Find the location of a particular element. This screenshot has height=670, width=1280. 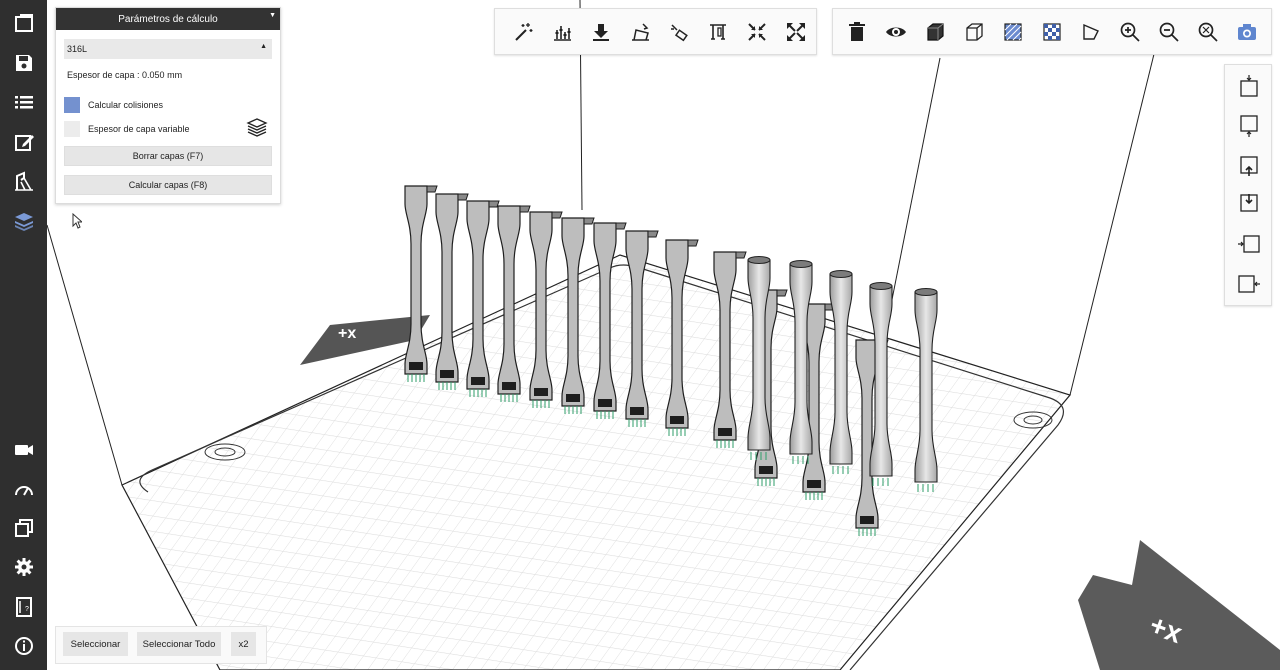

wire-cube-icon is located at coordinates (973, 32).